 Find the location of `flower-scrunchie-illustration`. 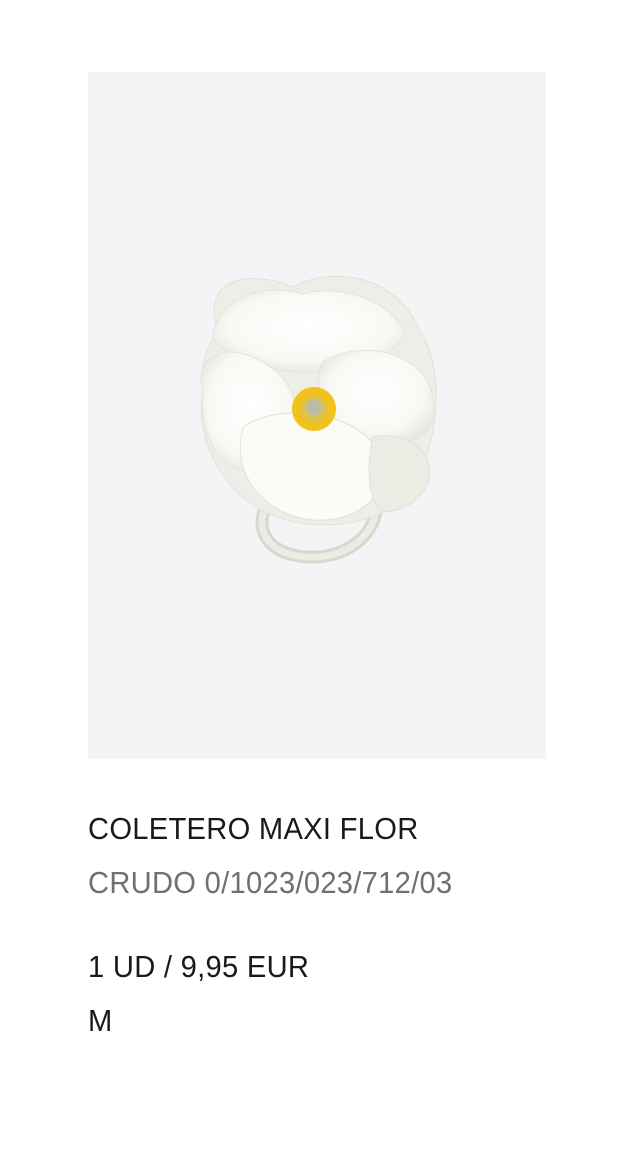

flower-scrunchie-illustration is located at coordinates (318, 419).